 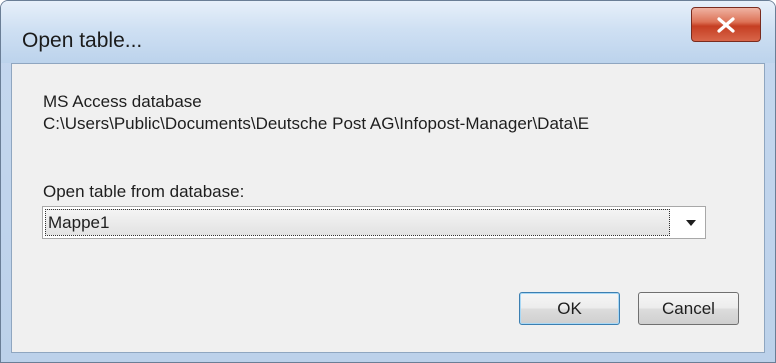 What do you see at coordinates (569, 308) in the screenshot?
I see `ok-button: OK` at bounding box center [569, 308].